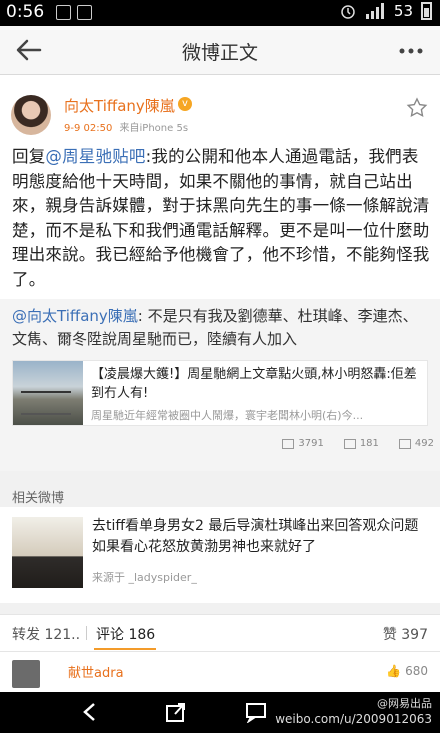  I want to click on repost-actions: 3791 181 492, so click(358, 443).